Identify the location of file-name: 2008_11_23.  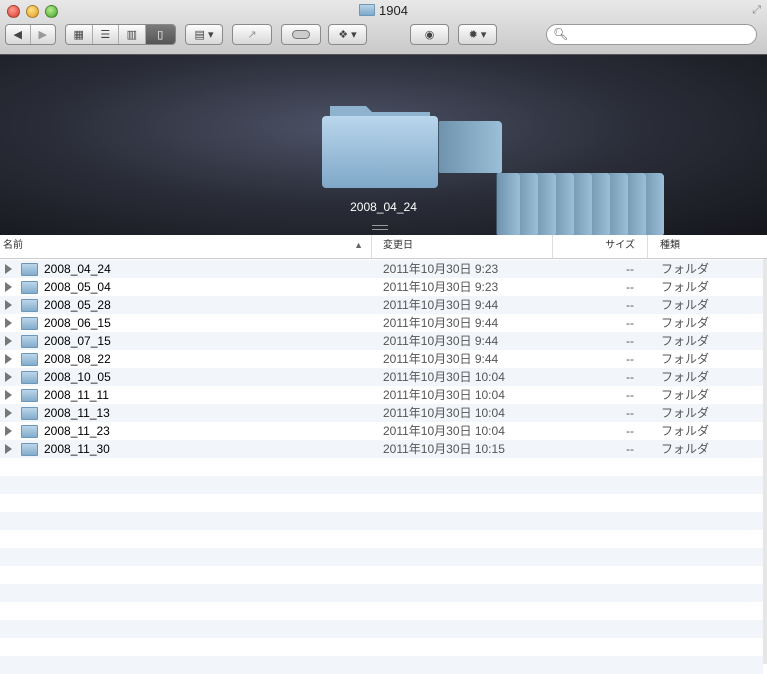
(77, 431).